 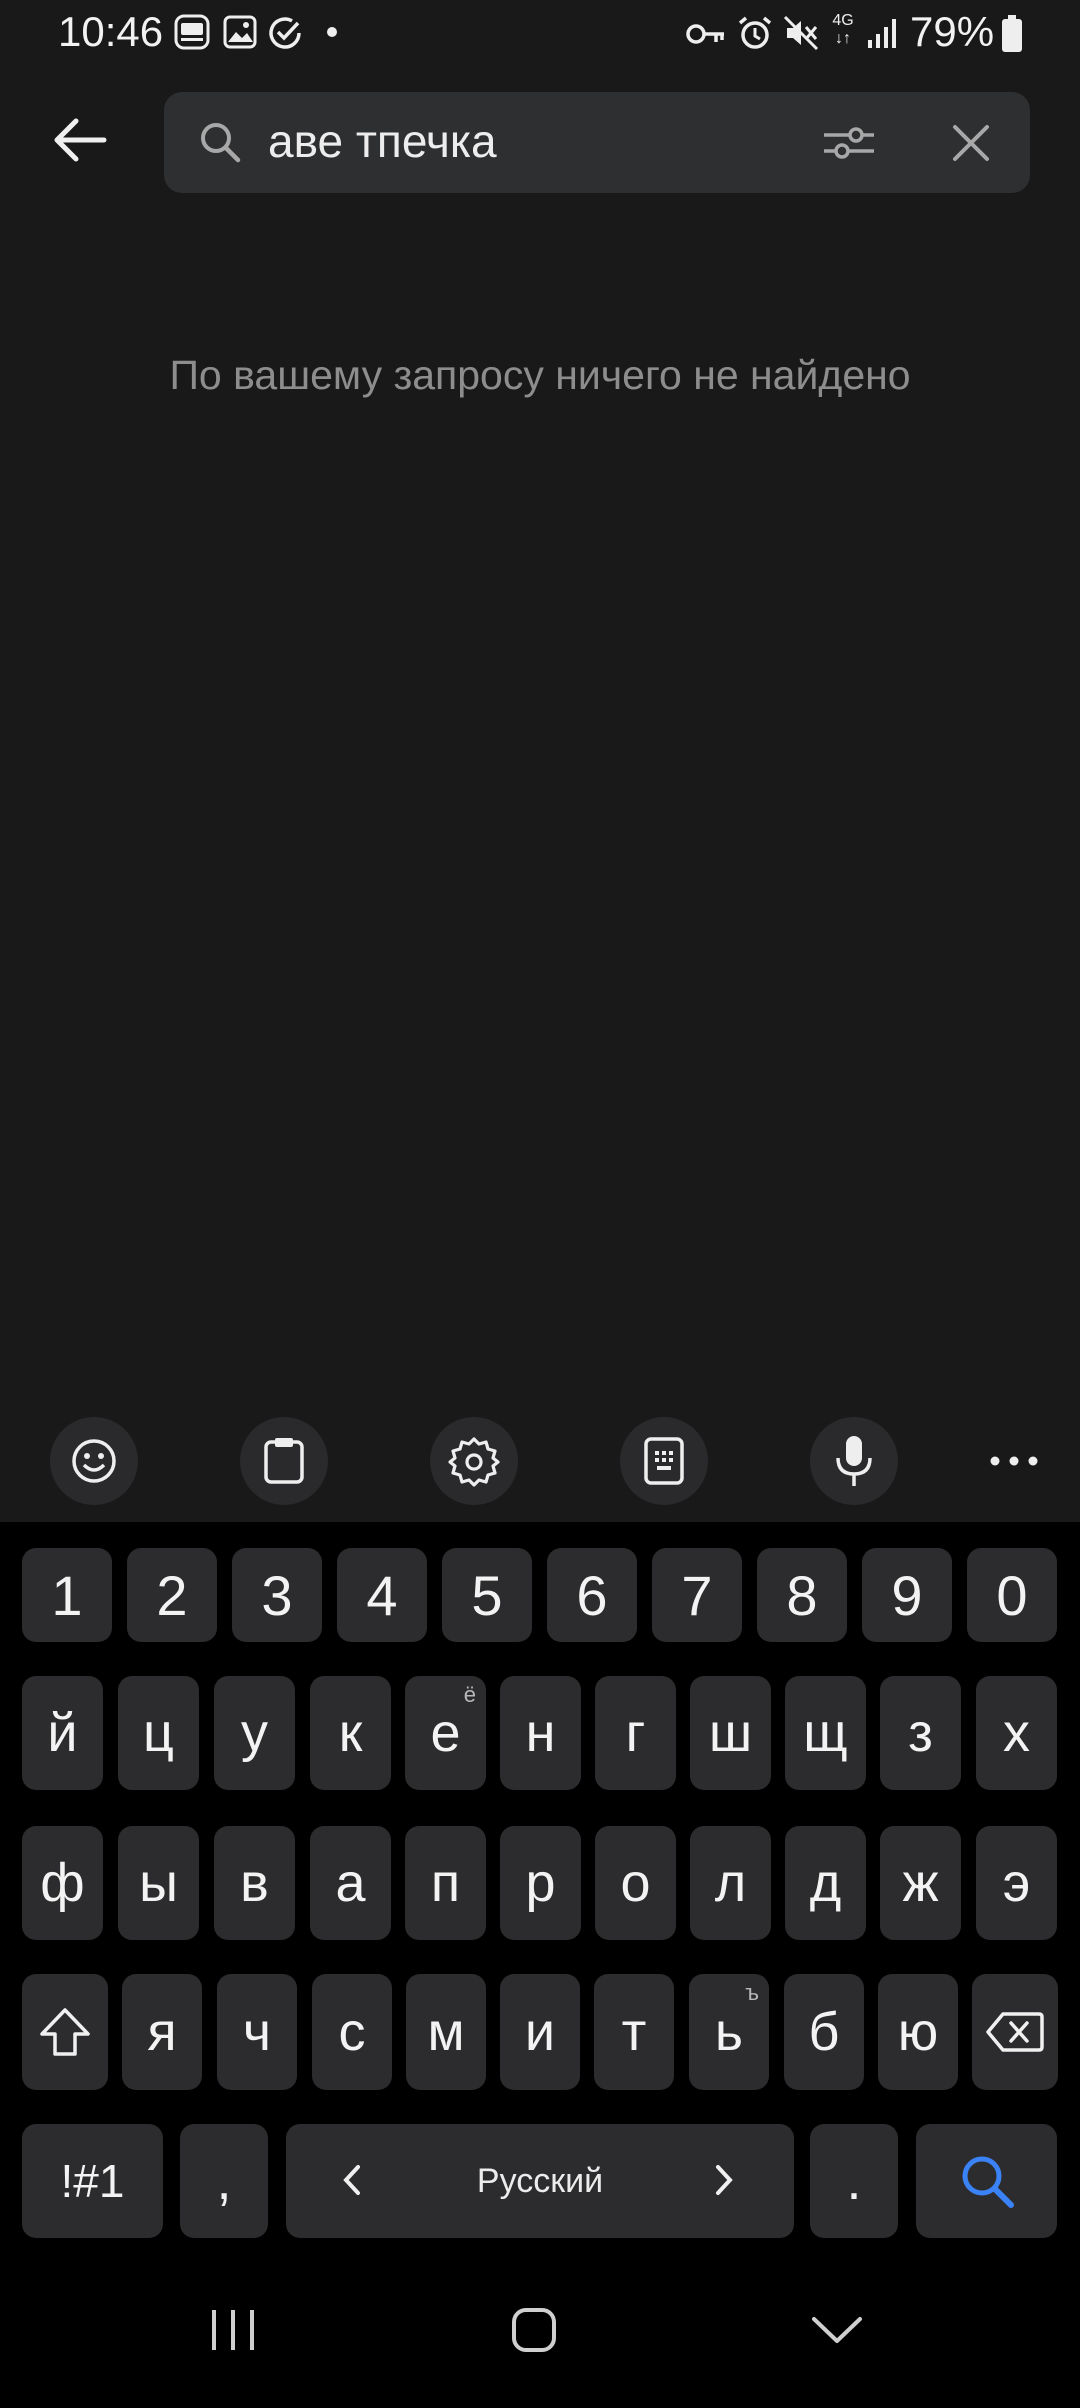 I want to click on home-button, so click(x=534, y=2330).